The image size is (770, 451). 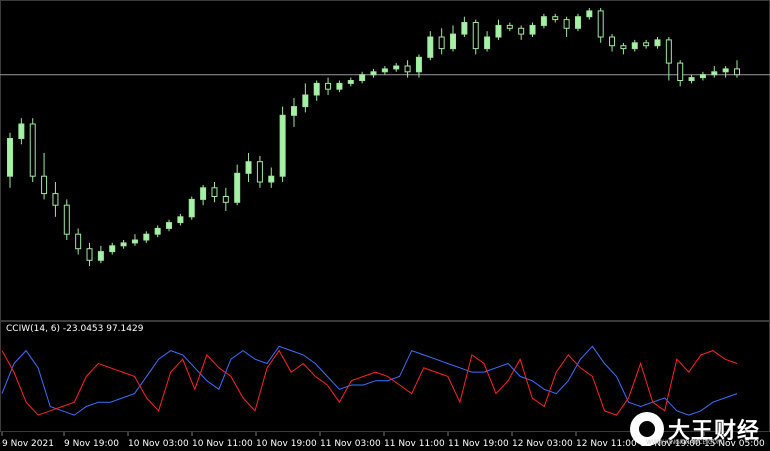 What do you see at coordinates (91, 444) in the screenshot?
I see `x-tick-label: 9 Nov 19:00` at bounding box center [91, 444].